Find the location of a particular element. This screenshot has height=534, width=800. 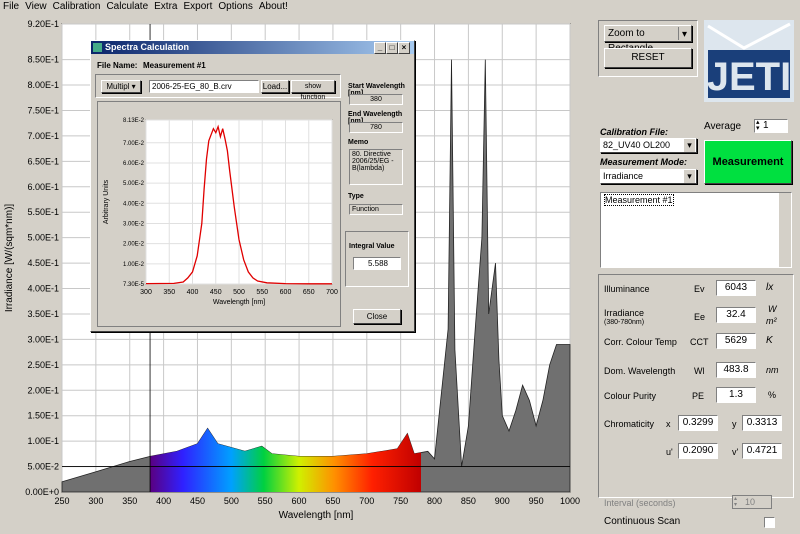

maximize-icon: □ is located at coordinates (392, 48).